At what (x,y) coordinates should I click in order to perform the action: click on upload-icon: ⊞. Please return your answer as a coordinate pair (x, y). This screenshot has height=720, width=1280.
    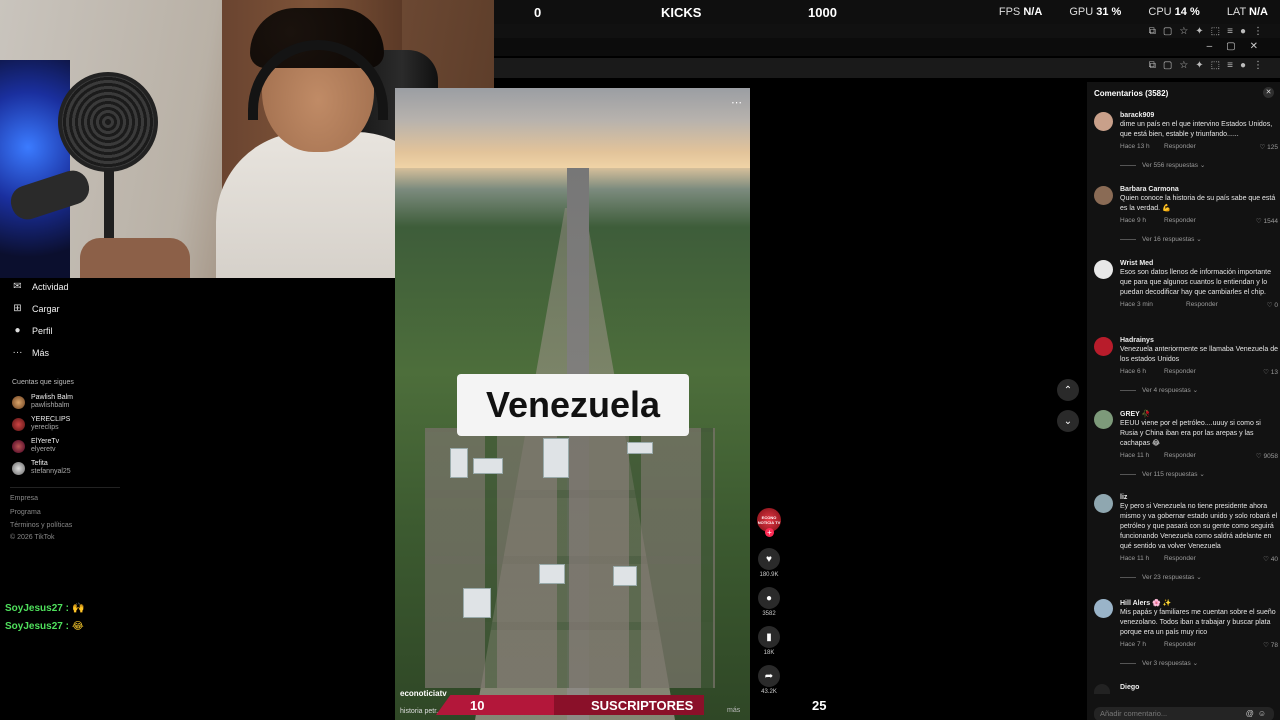
    Looking at the image, I should click on (17, 308).